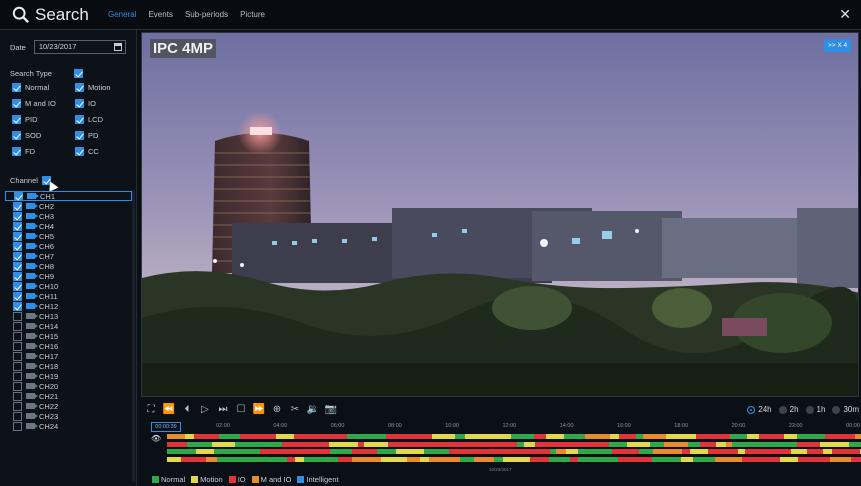 The height and width of the screenshot is (486, 861). Describe the element at coordinates (252, 14) in the screenshot. I see `tab-picture: Picture` at that location.